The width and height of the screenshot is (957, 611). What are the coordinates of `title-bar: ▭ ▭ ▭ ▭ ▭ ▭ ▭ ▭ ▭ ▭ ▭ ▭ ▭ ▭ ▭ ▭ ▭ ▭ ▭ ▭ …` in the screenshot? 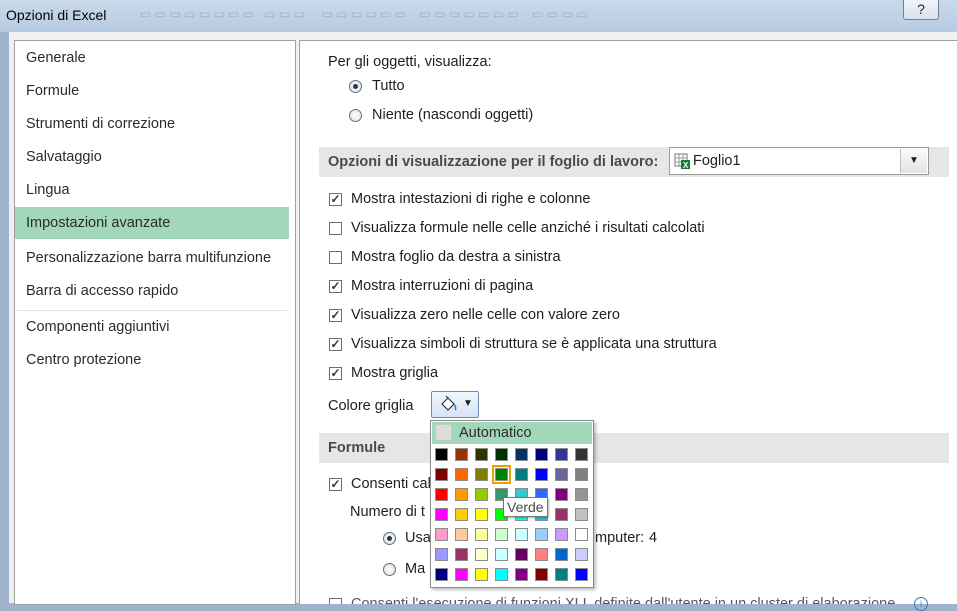 It's located at (478, 16).